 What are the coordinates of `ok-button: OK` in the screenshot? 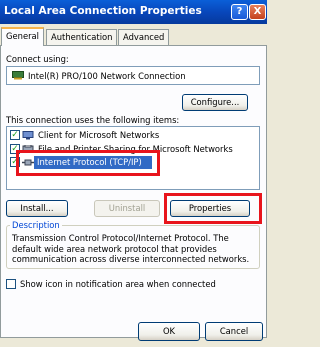 It's located at (169, 331).